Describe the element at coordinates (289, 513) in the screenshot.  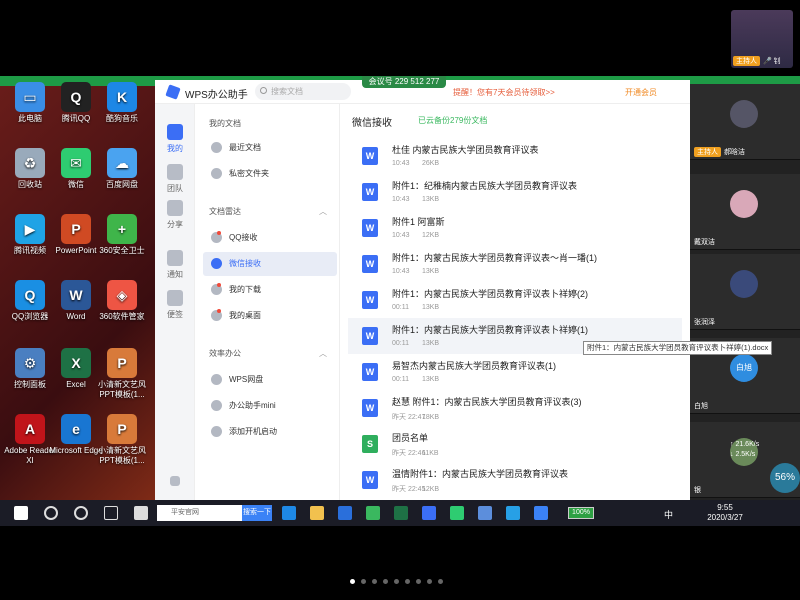
I see `edge-icon` at that location.